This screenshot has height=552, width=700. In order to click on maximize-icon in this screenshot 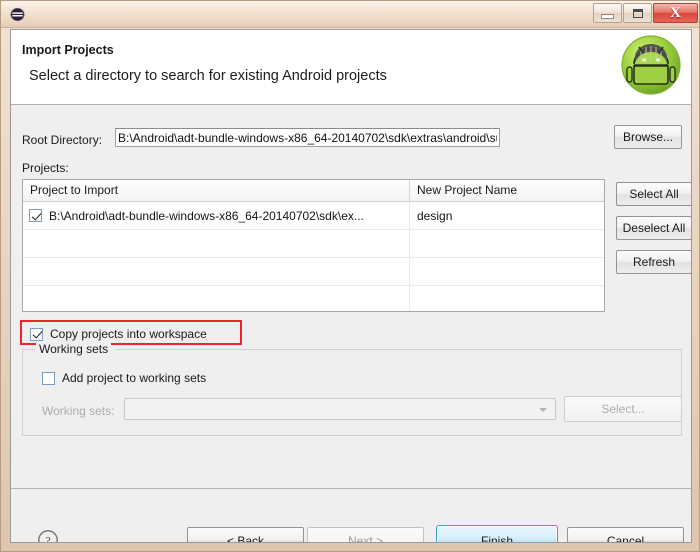, I will do `click(637, 13)`.